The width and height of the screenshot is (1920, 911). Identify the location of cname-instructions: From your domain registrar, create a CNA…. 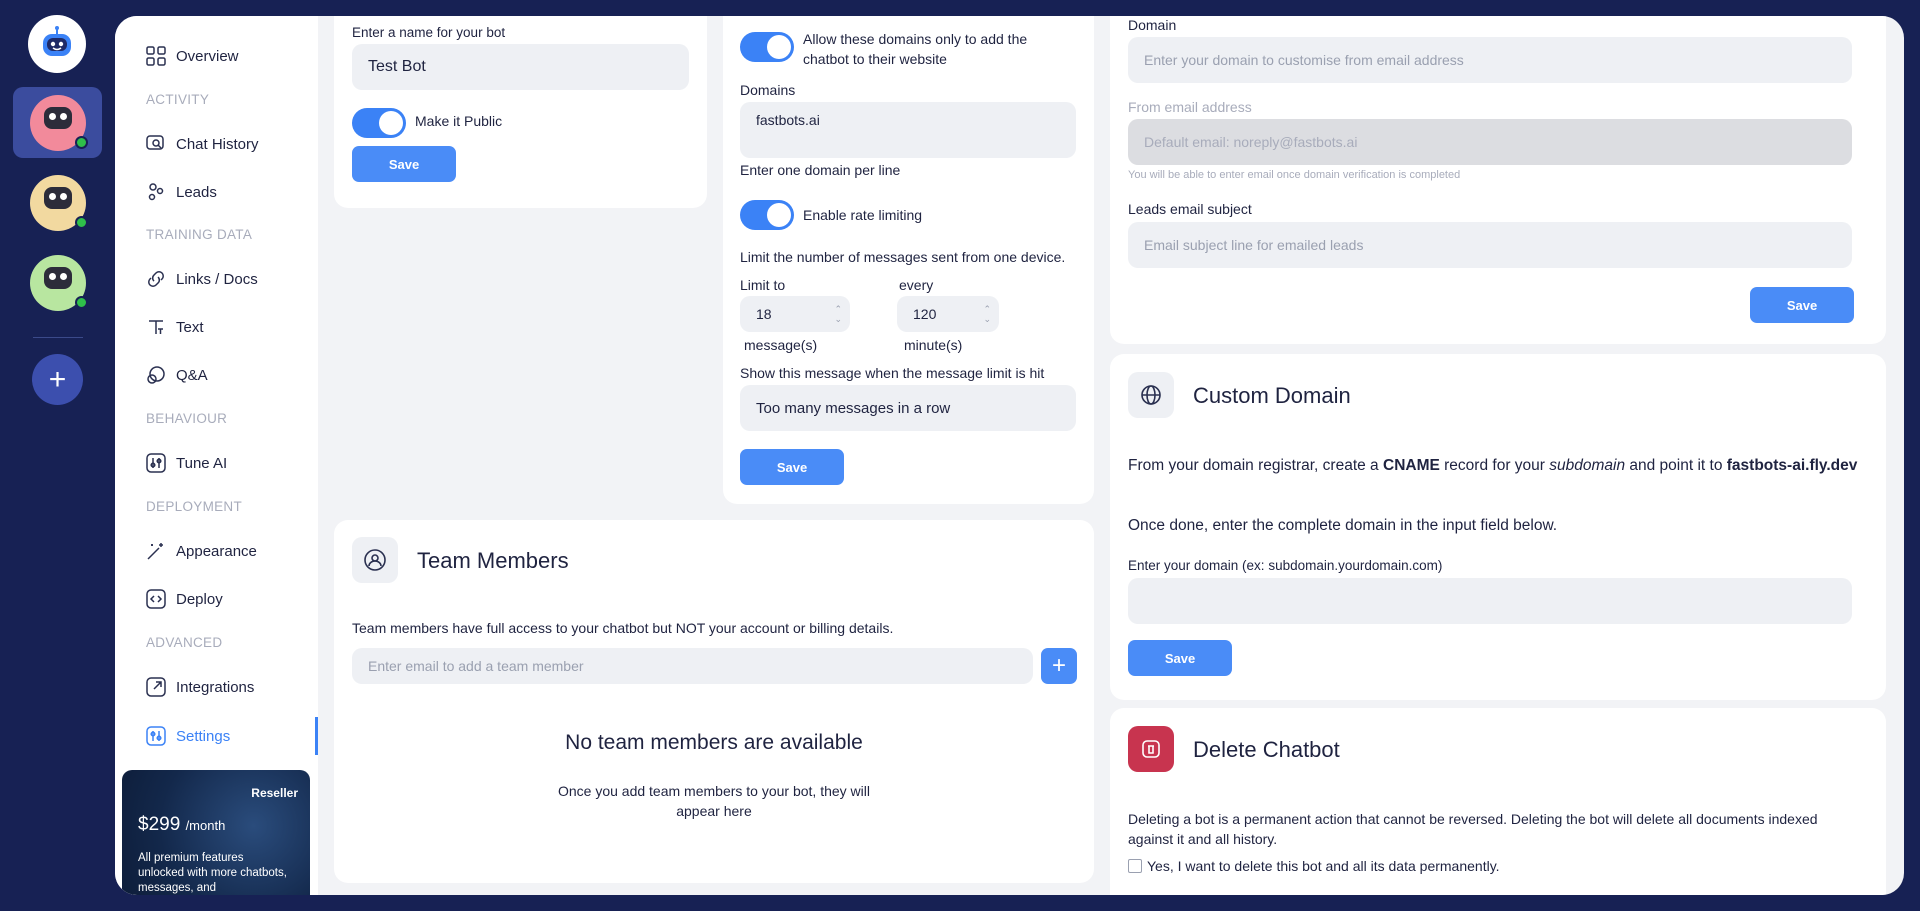
(1493, 465).